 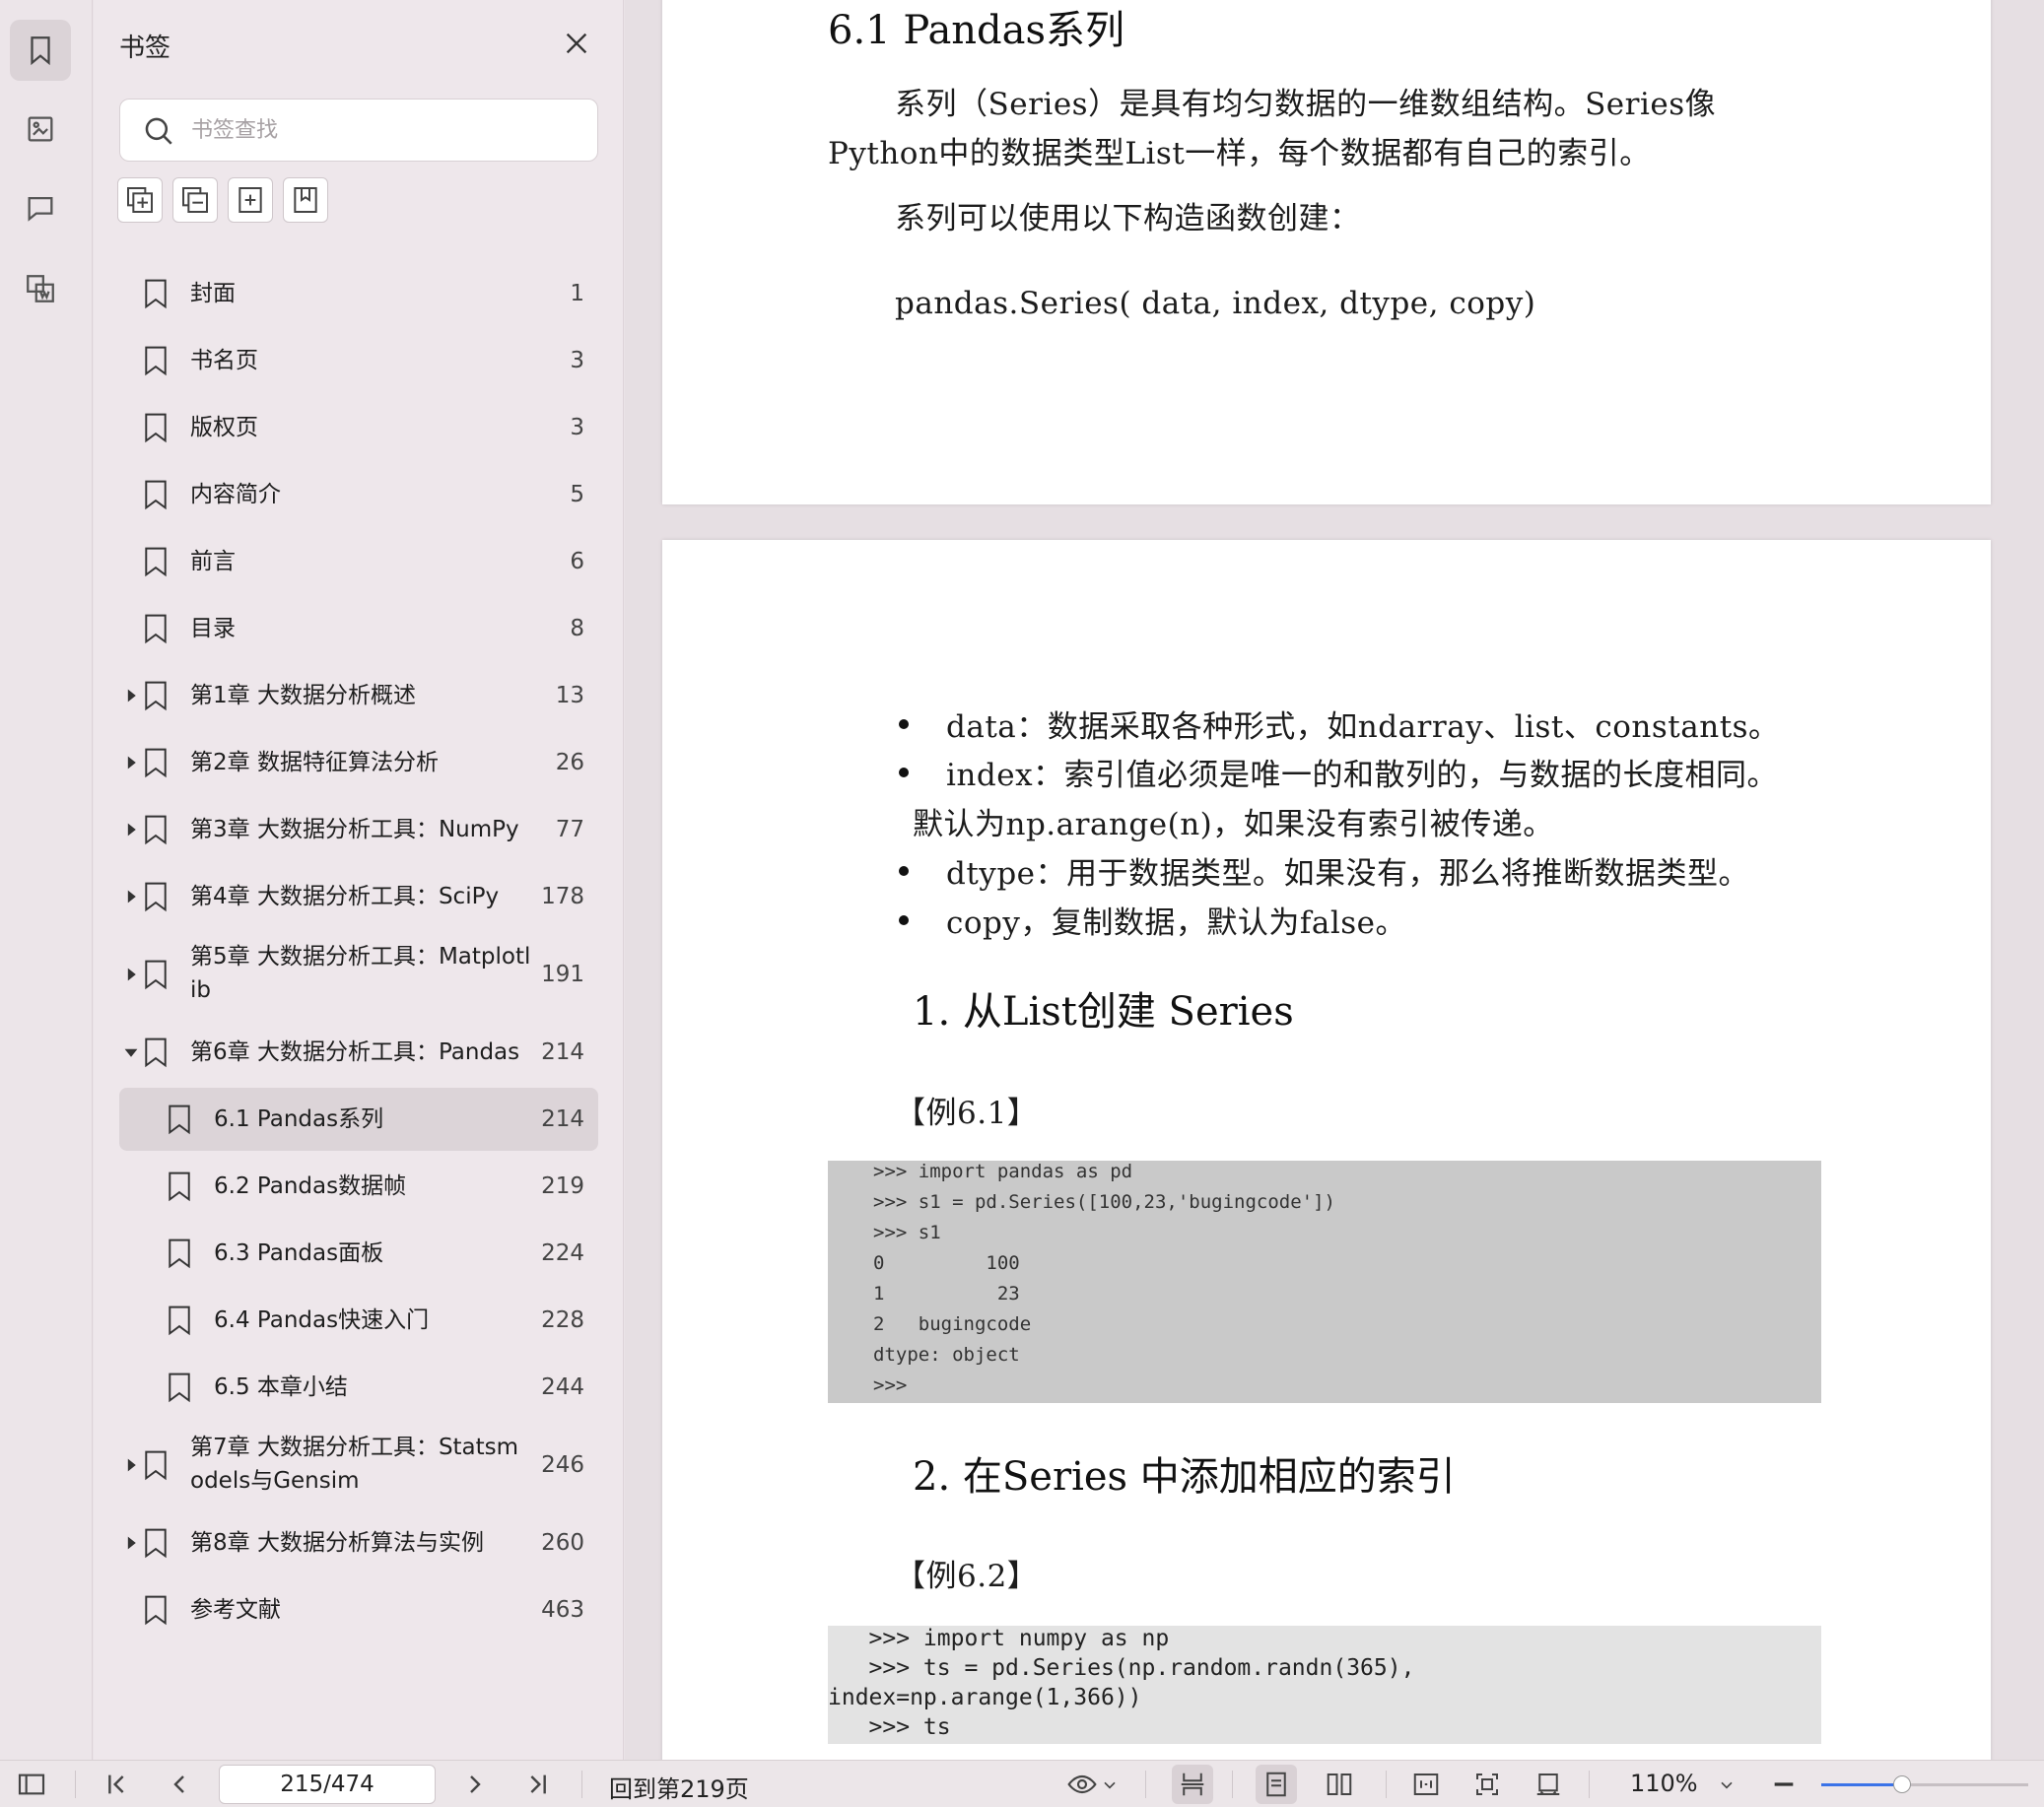 I want to click on bookmark-label-line: 第4章 大数据分析工具：SciPy, so click(x=345, y=896).